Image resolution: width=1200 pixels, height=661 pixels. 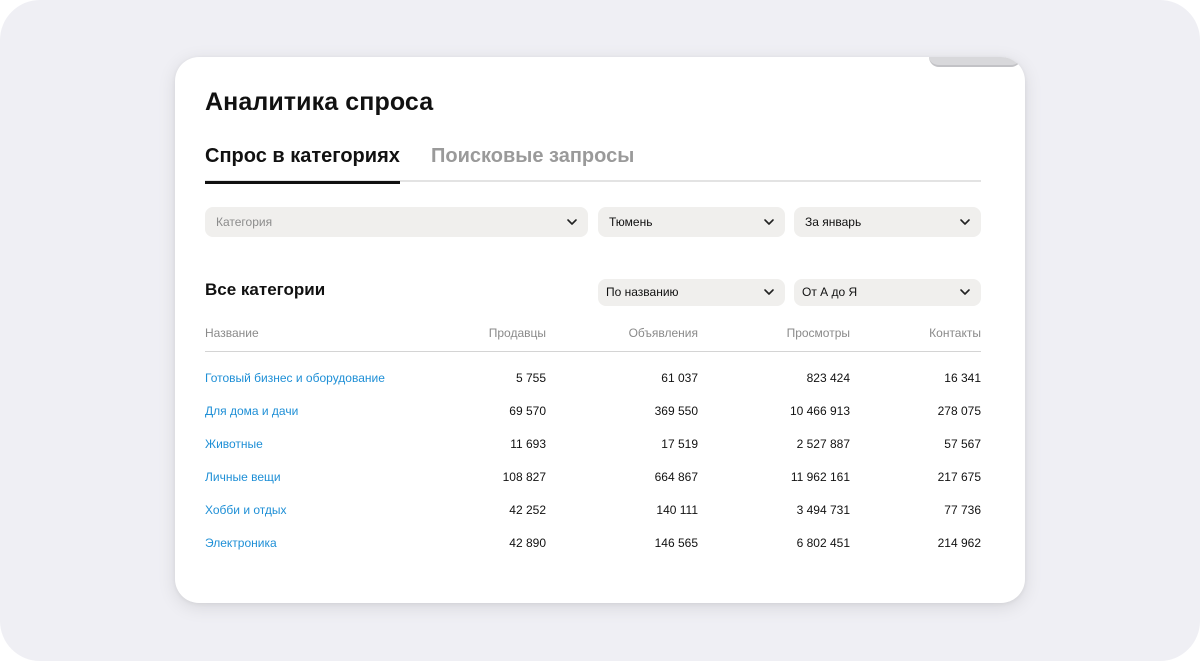 I want to click on sellers-value: 11 693, so click(x=528, y=444).